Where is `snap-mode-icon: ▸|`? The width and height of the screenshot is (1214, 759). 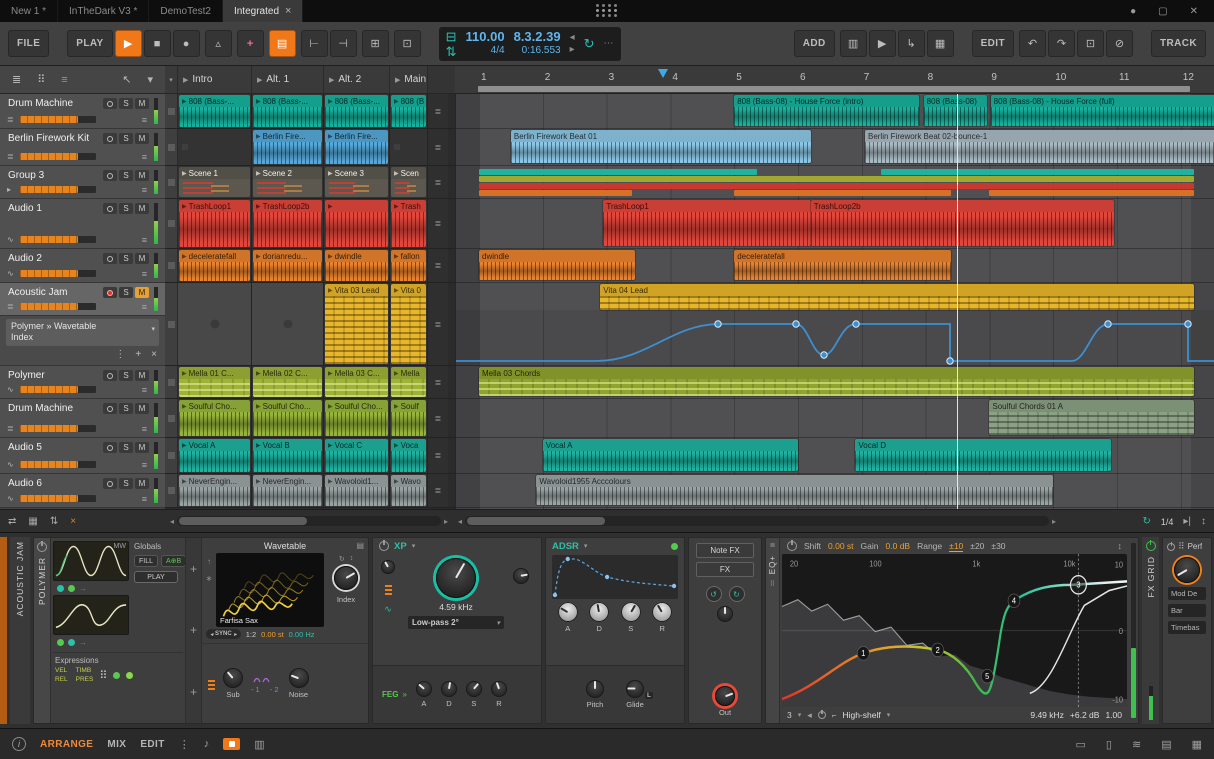
snap-mode-icon: ▸| is located at coordinates (1187, 521).